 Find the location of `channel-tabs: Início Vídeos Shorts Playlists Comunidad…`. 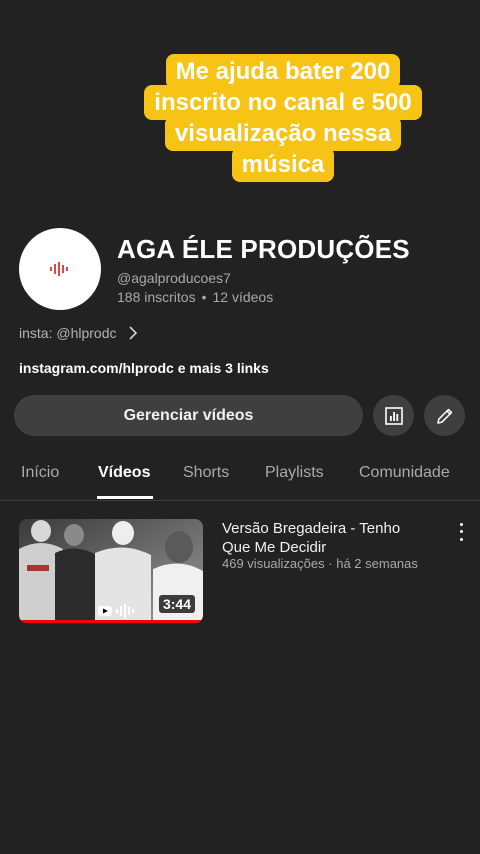

channel-tabs: Início Vídeos Shorts Playlists Comunidad… is located at coordinates (240, 476).